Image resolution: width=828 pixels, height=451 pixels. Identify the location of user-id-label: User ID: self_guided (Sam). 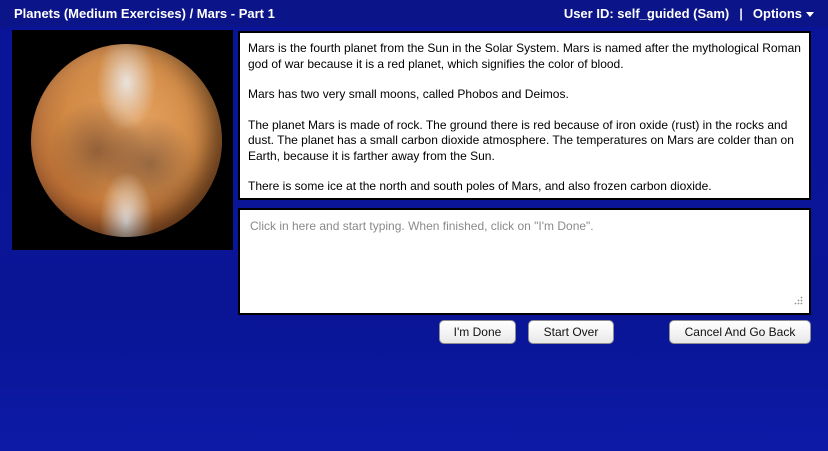
(646, 13).